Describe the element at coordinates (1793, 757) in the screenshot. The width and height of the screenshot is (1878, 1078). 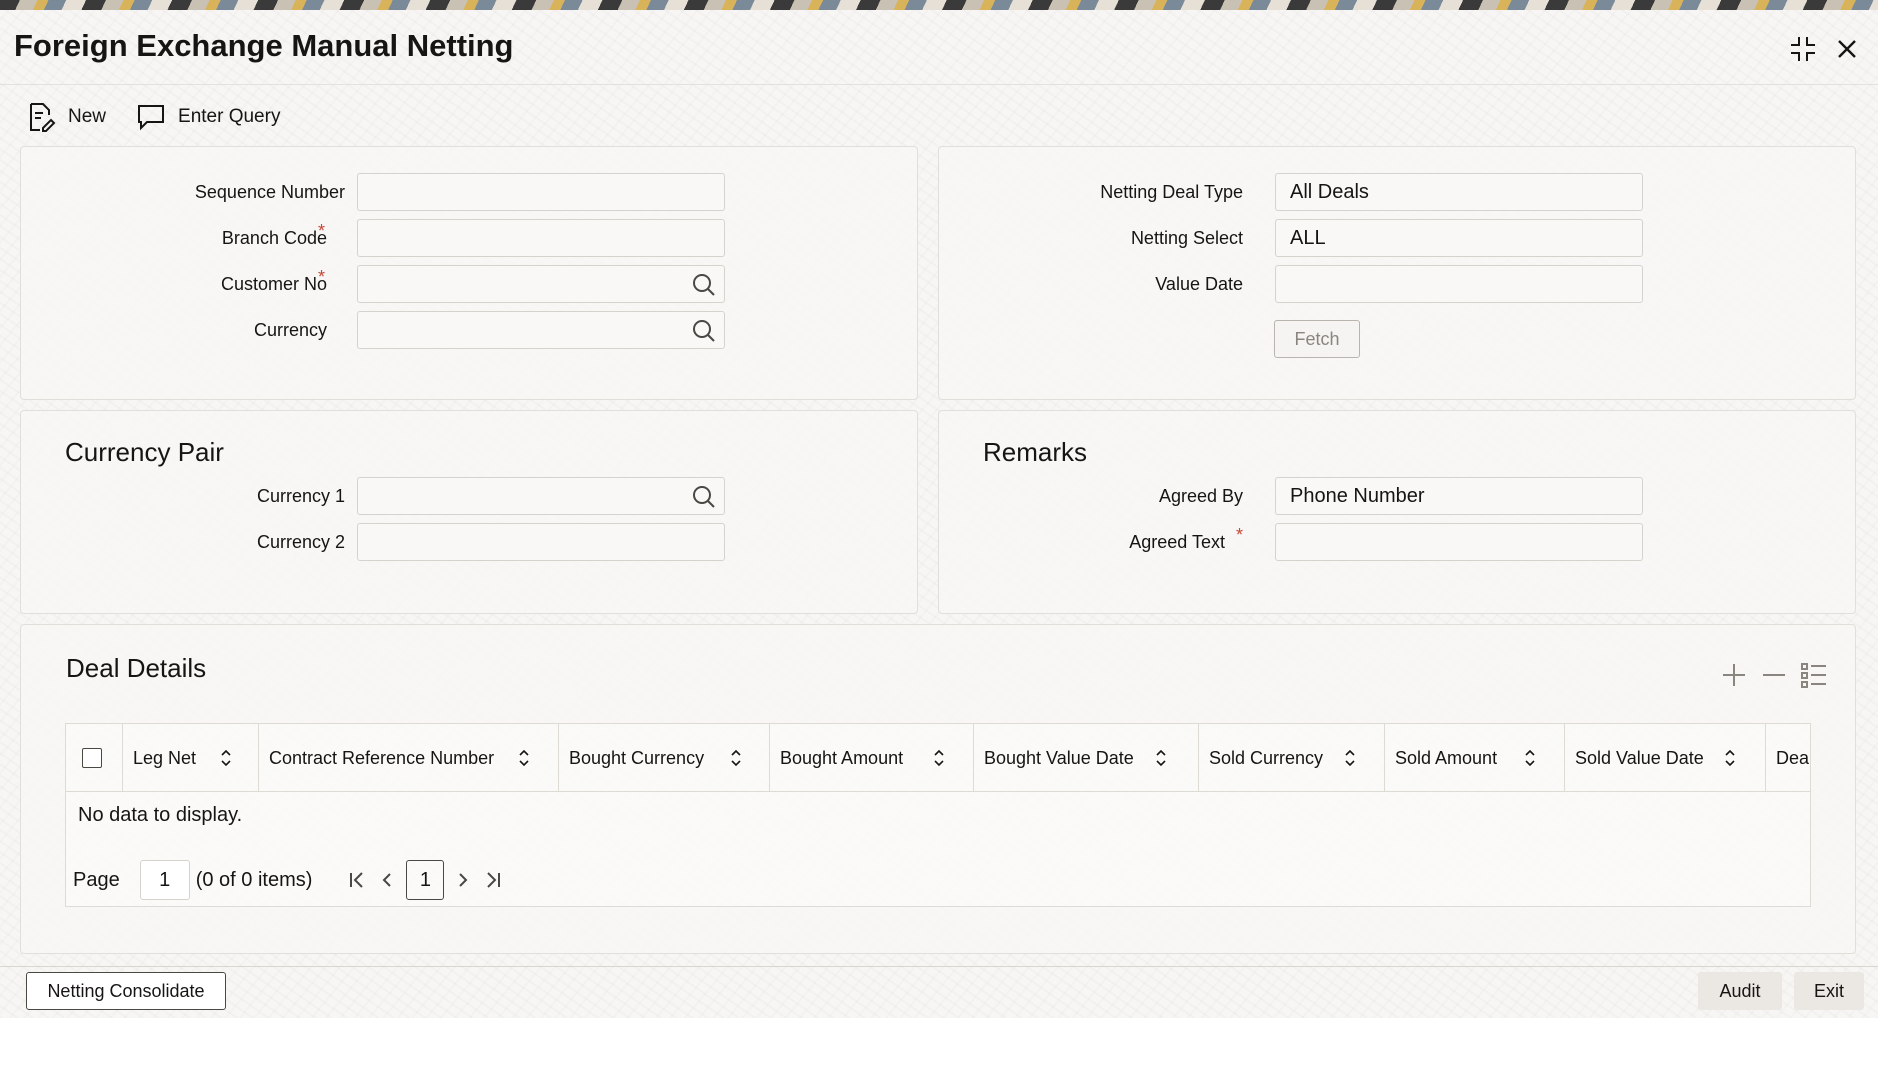
I see `column-header-label: Deal` at that location.